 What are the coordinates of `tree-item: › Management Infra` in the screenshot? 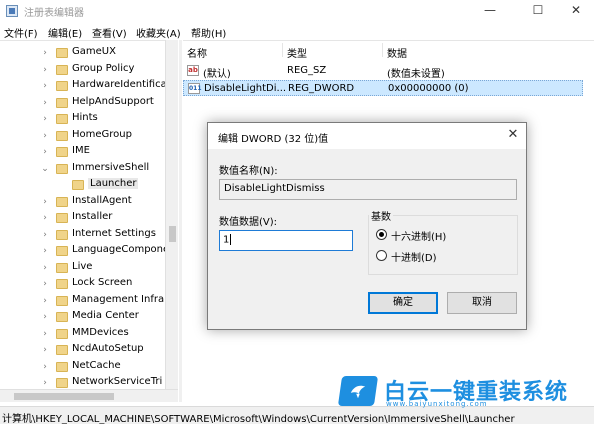 It's located at (82, 301).